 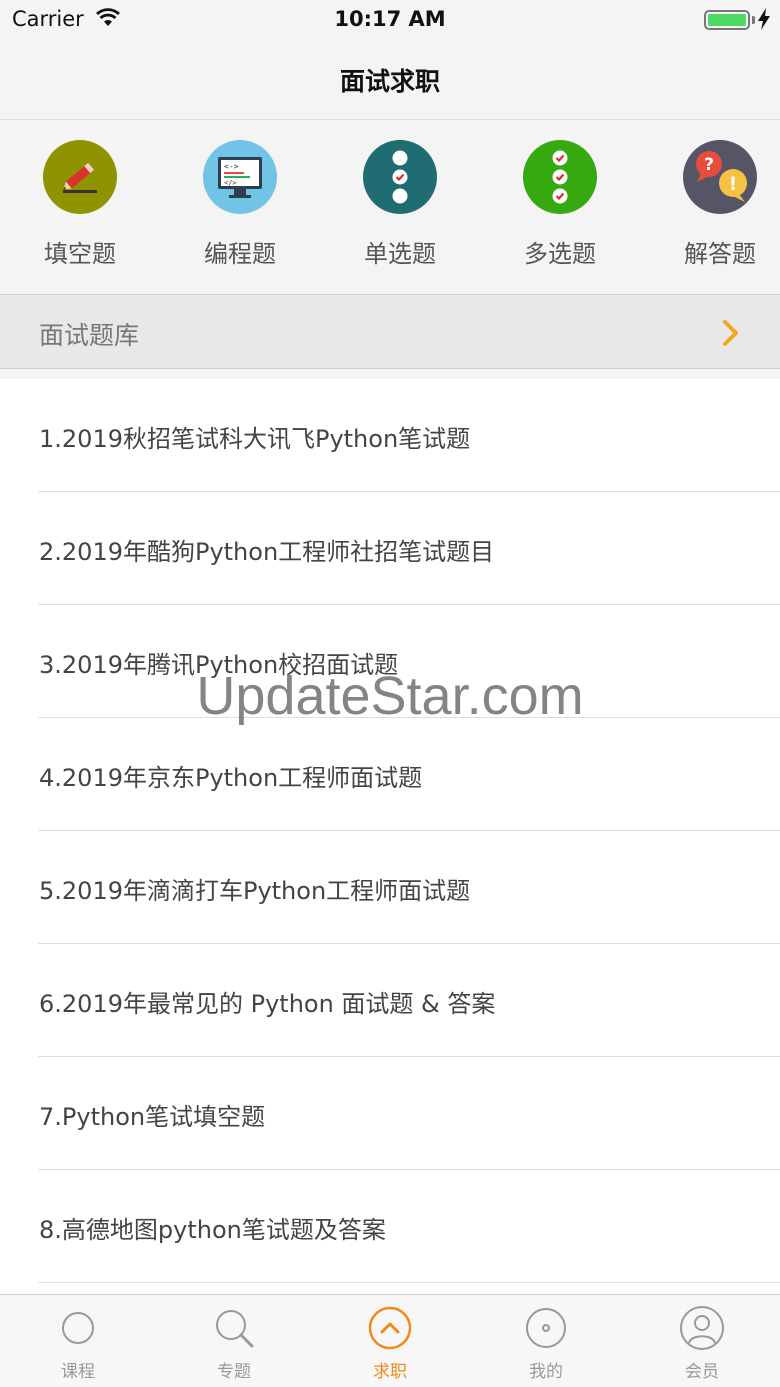 What do you see at coordinates (546, 1328) in the screenshot?
I see `disc-icon` at bounding box center [546, 1328].